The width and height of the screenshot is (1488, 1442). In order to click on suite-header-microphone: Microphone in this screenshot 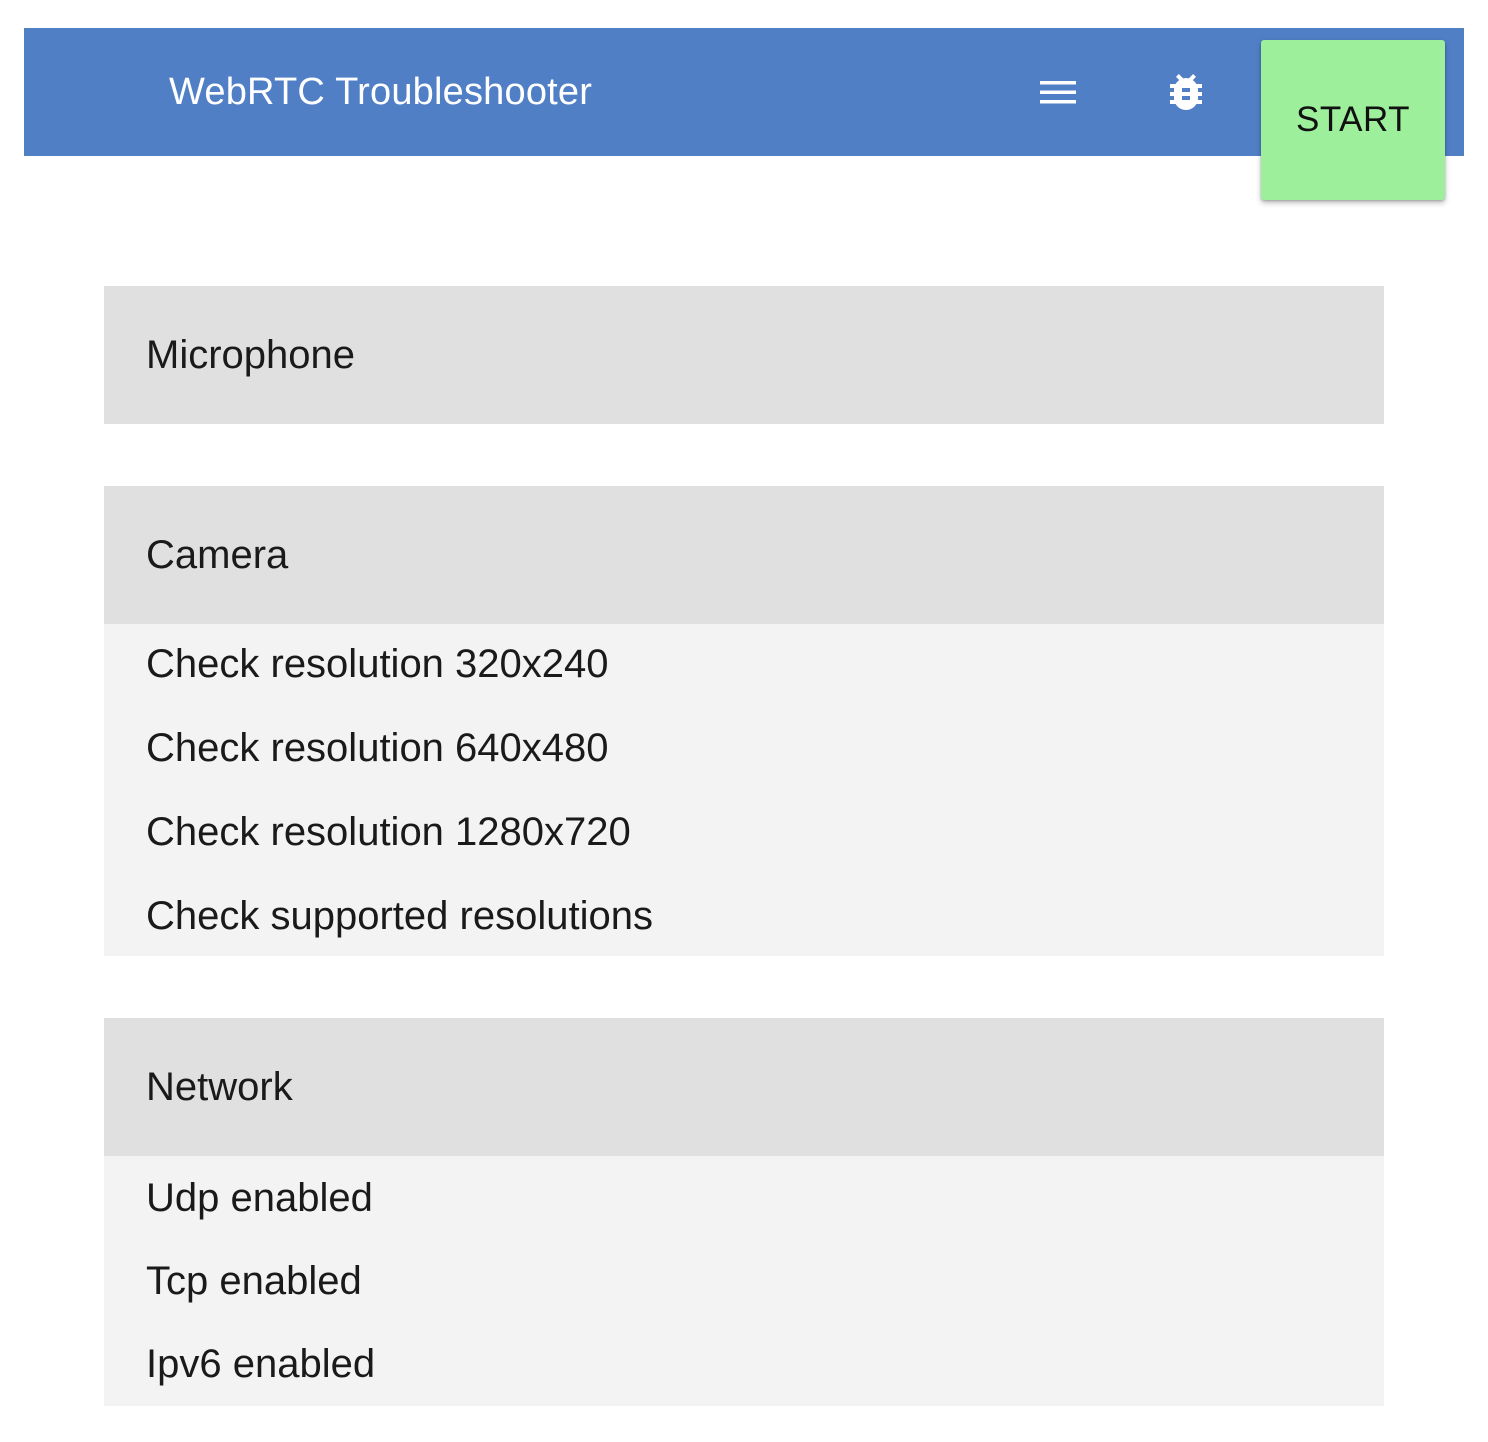, I will do `click(744, 355)`.